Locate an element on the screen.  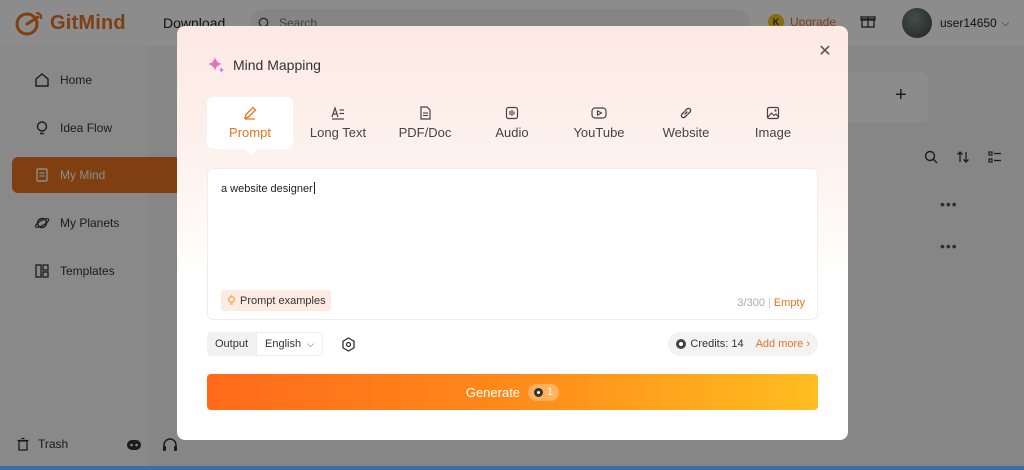
close-icon: ✕ is located at coordinates (825, 51).